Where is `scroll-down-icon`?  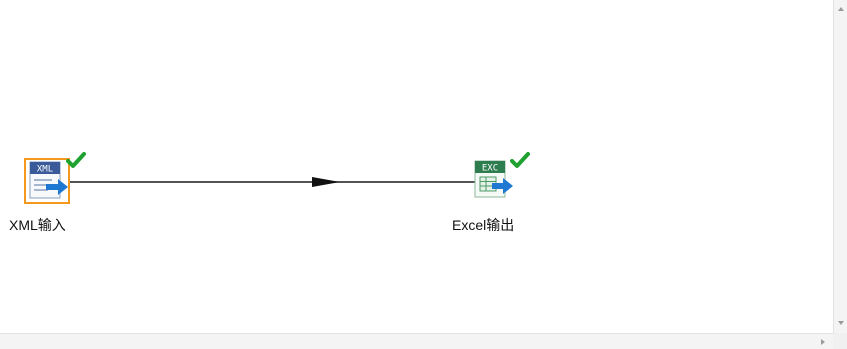 scroll-down-icon is located at coordinates (841, 323).